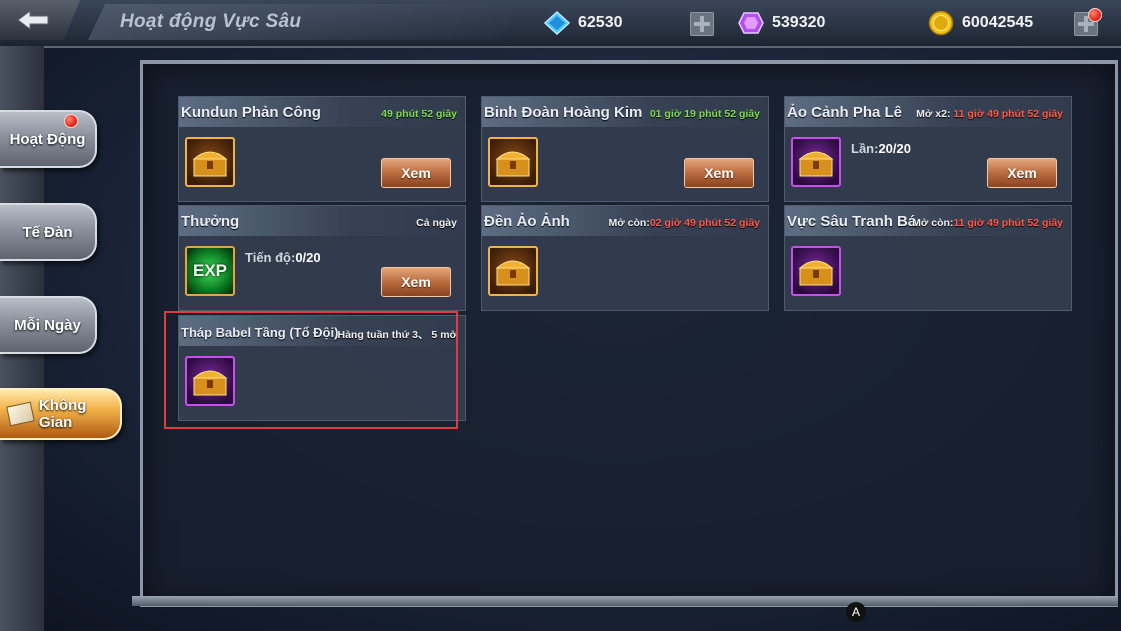 The height and width of the screenshot is (631, 1121). What do you see at coordinates (625, 601) in the screenshot?
I see `panel-frame` at bounding box center [625, 601].